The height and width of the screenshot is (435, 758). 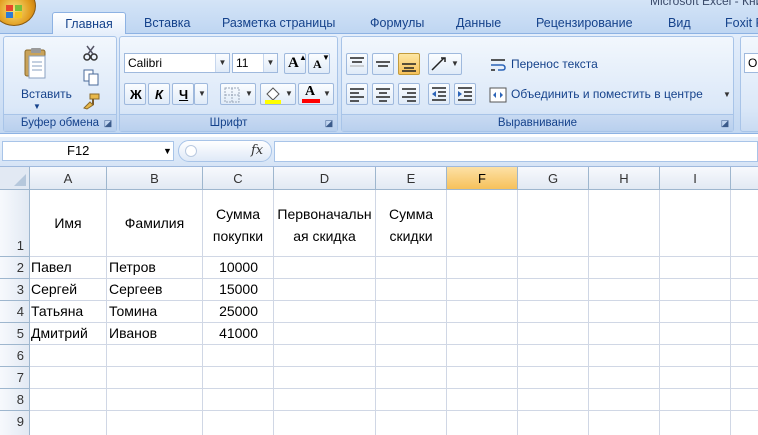 I want to click on column-header-e: E, so click(x=411, y=178).